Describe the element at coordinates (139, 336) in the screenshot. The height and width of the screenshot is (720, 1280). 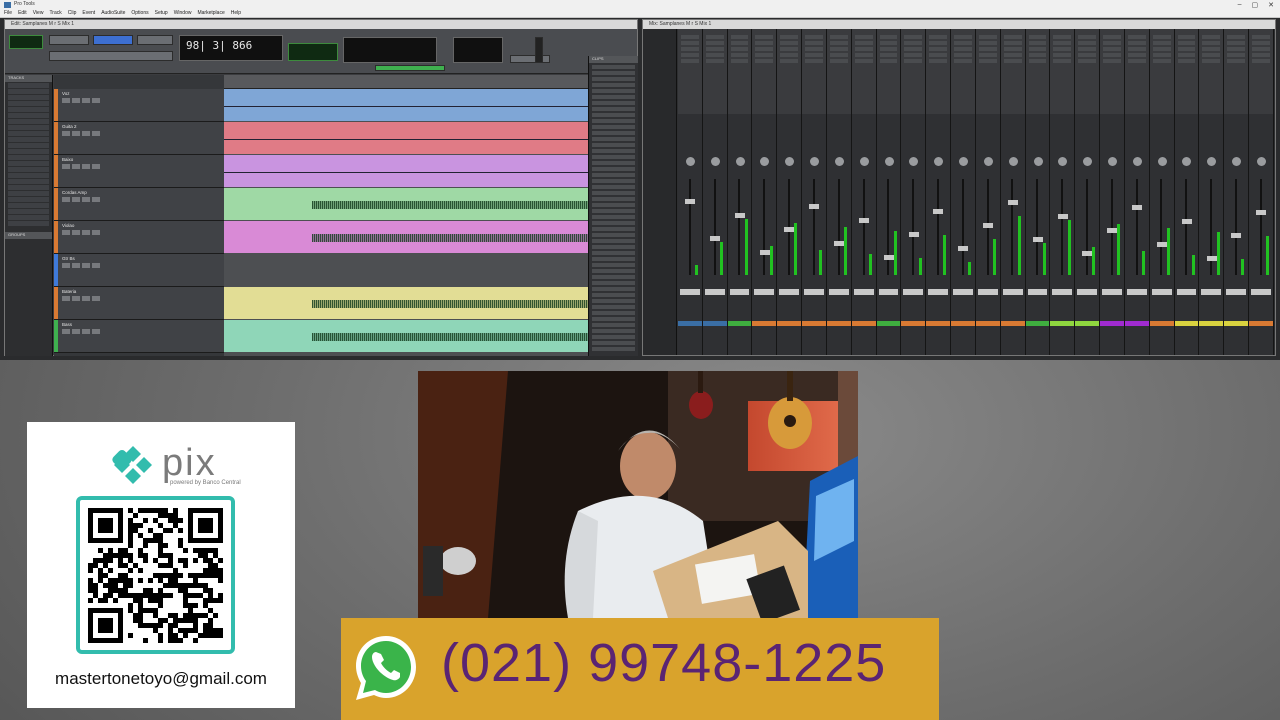
I see `track-header: Bass` at that location.